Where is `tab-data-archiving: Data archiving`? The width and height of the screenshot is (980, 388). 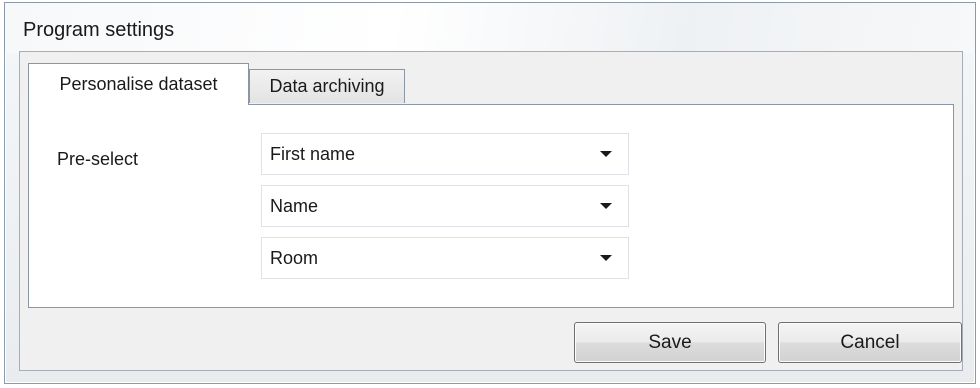
tab-data-archiving: Data archiving is located at coordinates (327, 86).